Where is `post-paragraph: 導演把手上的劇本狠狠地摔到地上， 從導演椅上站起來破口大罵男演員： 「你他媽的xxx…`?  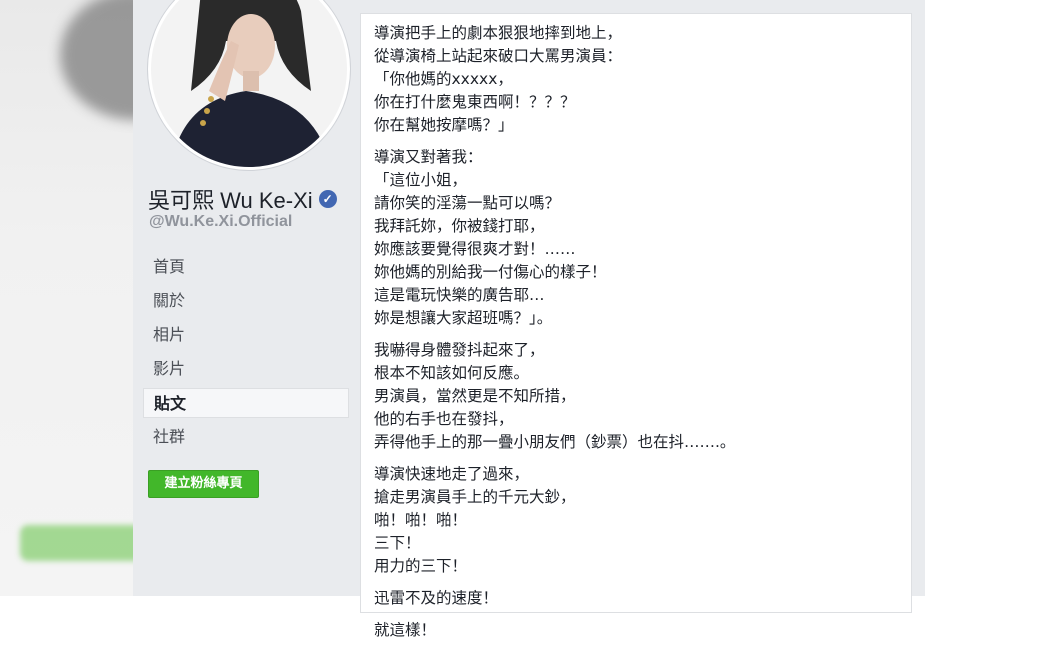 post-paragraph: 導演把手上的劇本狠狠地摔到地上， 從導演椅上站起來破口大罵男演員： 「你他媽的xxx… is located at coordinates (639, 79).